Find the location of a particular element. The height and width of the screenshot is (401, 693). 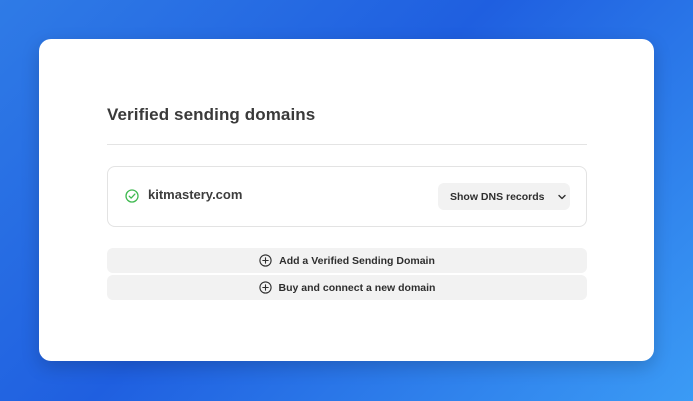

add-verified-domain-button: Add a Verified Sending Domain is located at coordinates (347, 260).